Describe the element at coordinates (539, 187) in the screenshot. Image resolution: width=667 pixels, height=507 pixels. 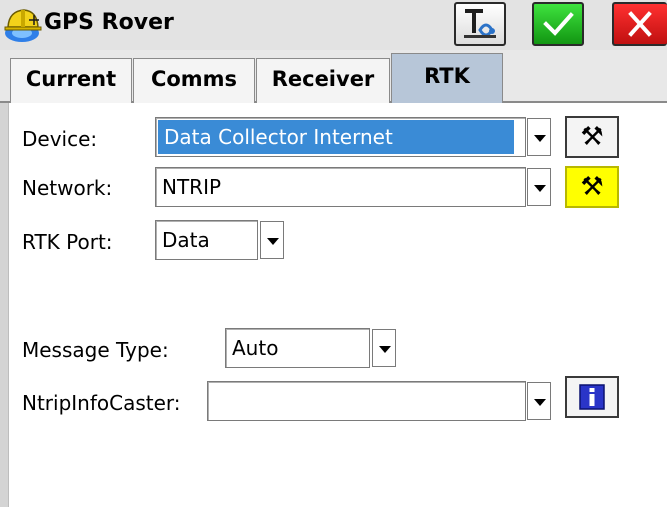
I see `network-dropdown-button` at that location.